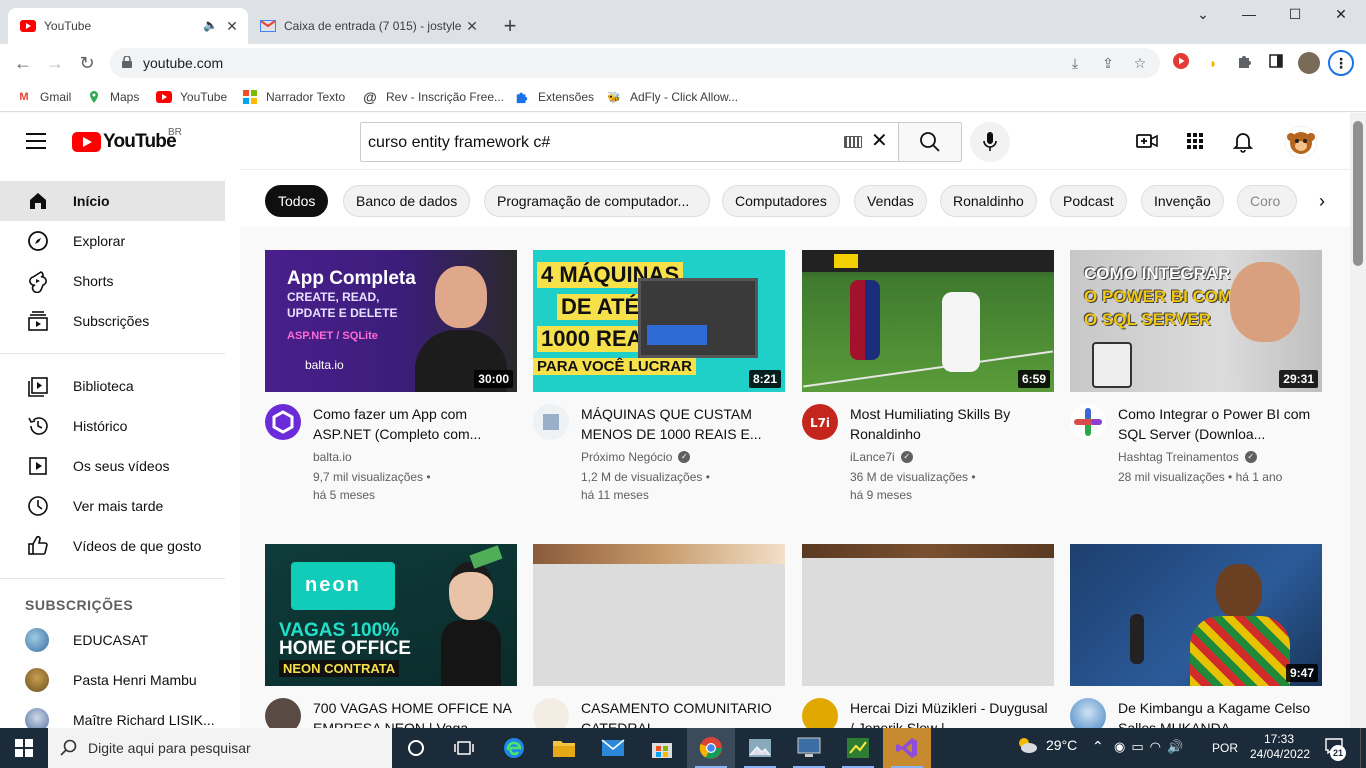  What do you see at coordinates (112, 241) in the screenshot?
I see `sidebar-item-explorar: Explorar` at bounding box center [112, 241].